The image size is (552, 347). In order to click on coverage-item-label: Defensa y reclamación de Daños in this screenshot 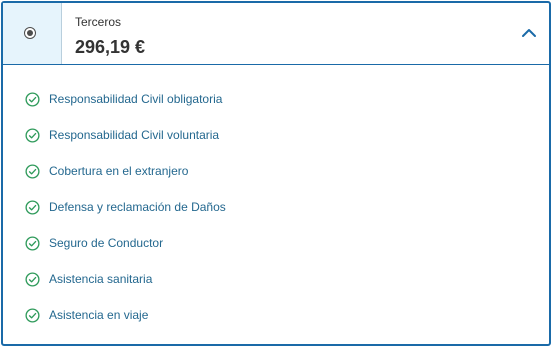, I will do `click(137, 207)`.